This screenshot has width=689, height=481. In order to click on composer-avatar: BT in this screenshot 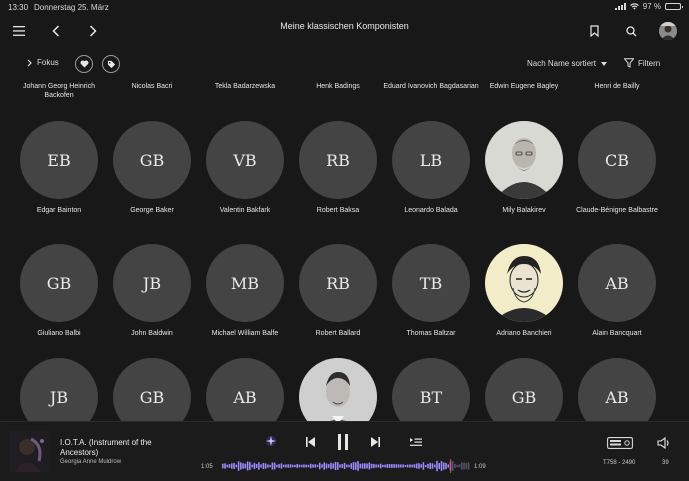, I will do `click(431, 389)`.